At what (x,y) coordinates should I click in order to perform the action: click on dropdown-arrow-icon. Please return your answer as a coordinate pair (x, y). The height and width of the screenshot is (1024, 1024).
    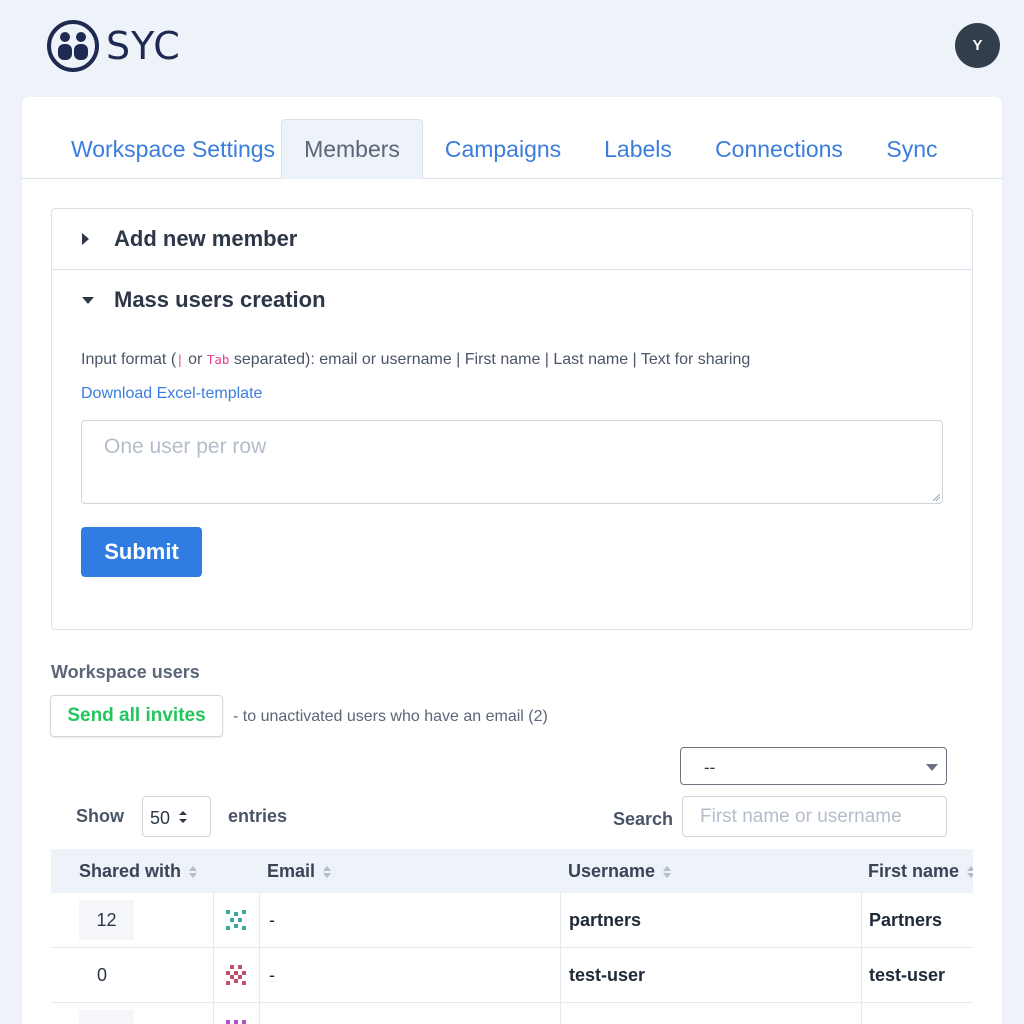
    Looking at the image, I should click on (932, 767).